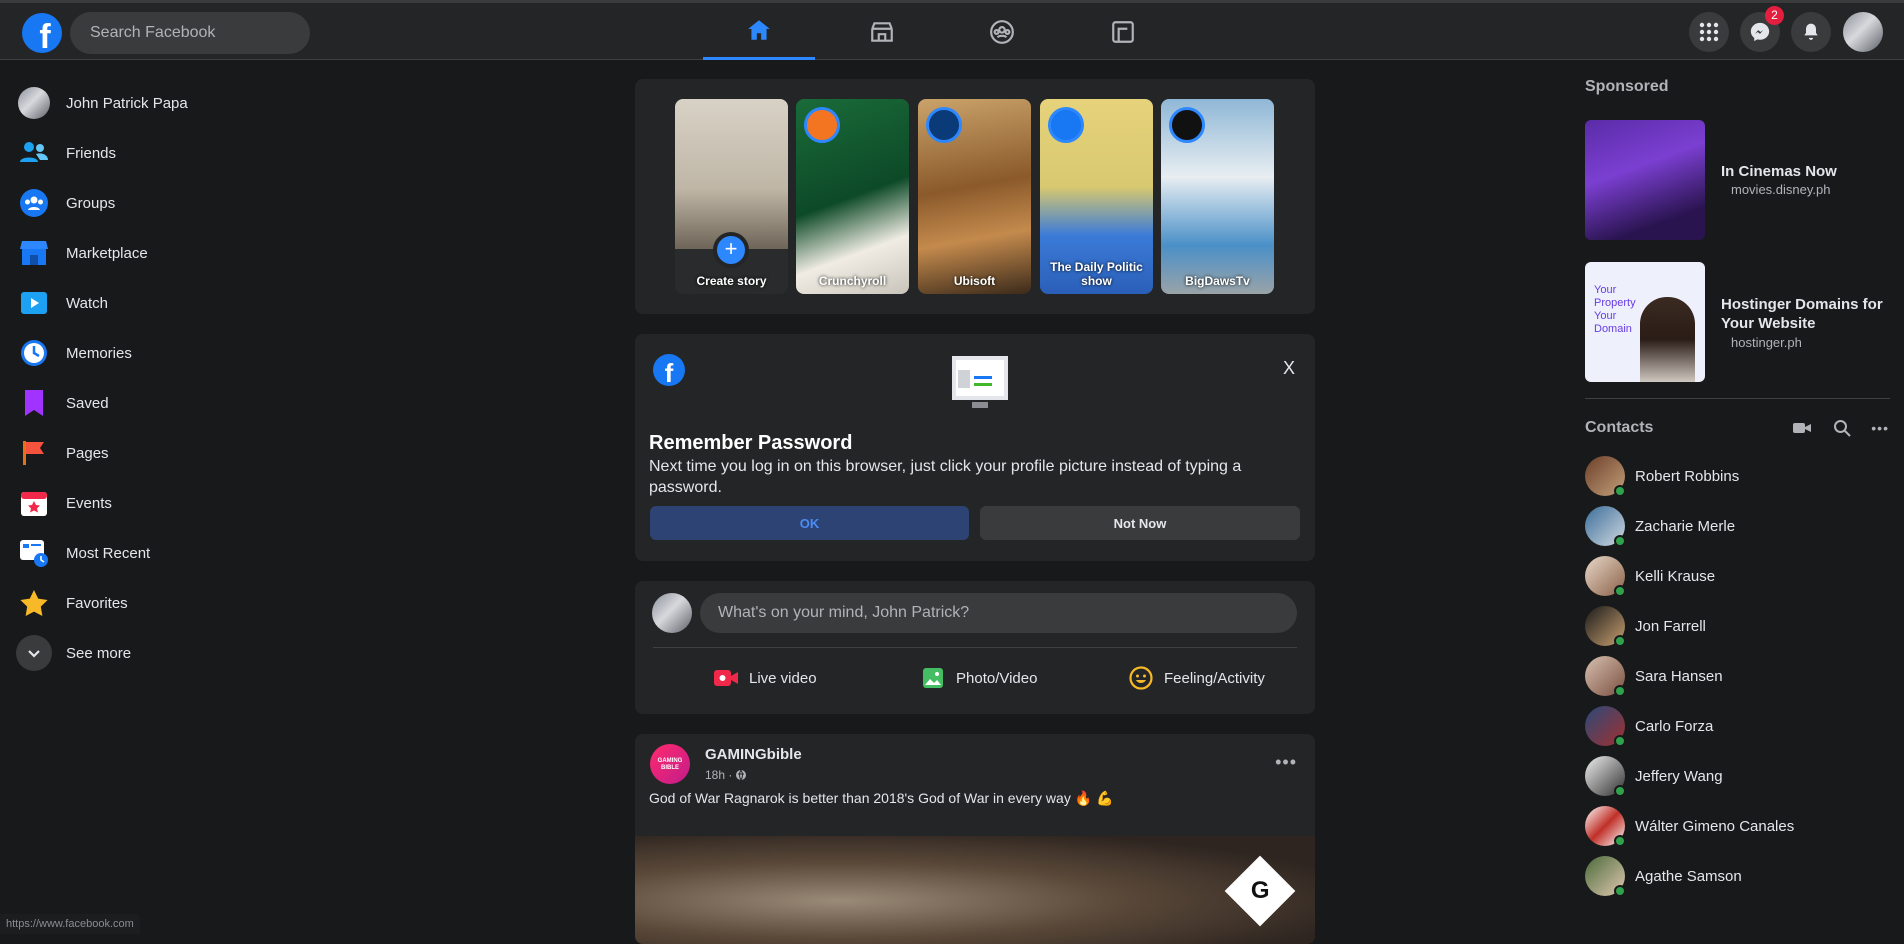  What do you see at coordinates (753, 754) in the screenshot?
I see `post-author-name: GAMINGbible` at bounding box center [753, 754].